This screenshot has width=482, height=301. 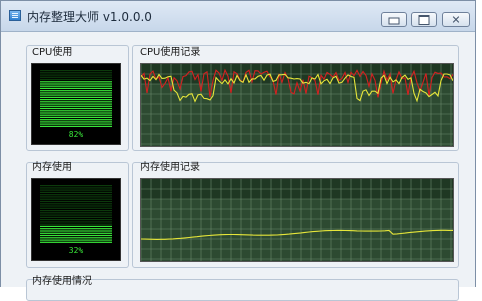 I want to click on minimize-button, so click(x=394, y=19).